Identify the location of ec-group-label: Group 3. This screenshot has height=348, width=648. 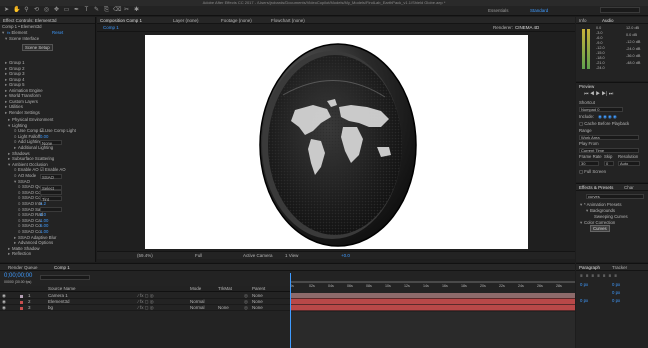
(17, 73).